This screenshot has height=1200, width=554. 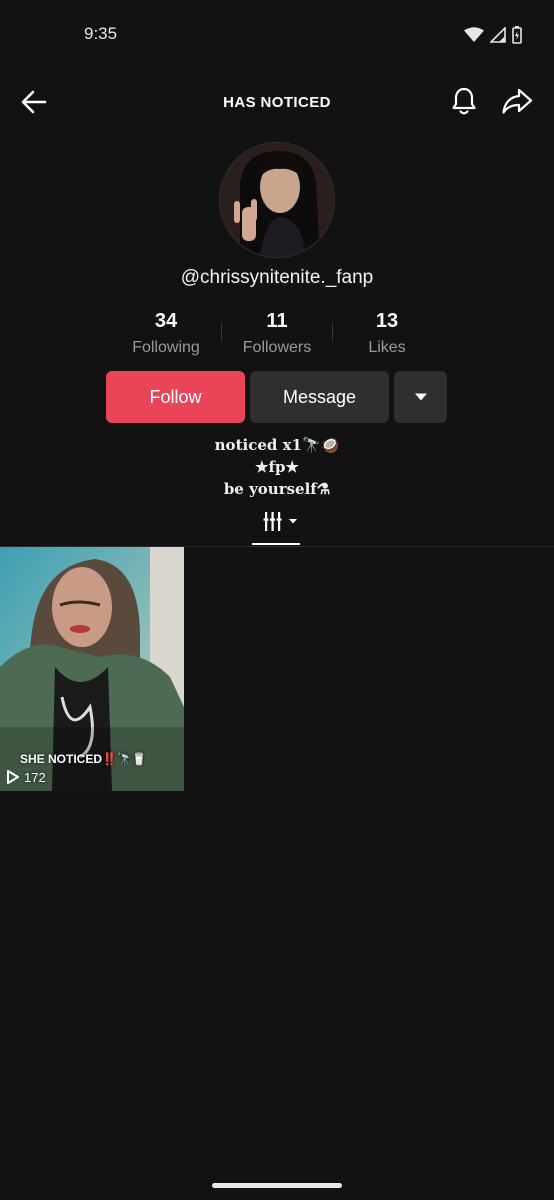 I want to click on grid-columns-icon, so click(x=280, y=521).